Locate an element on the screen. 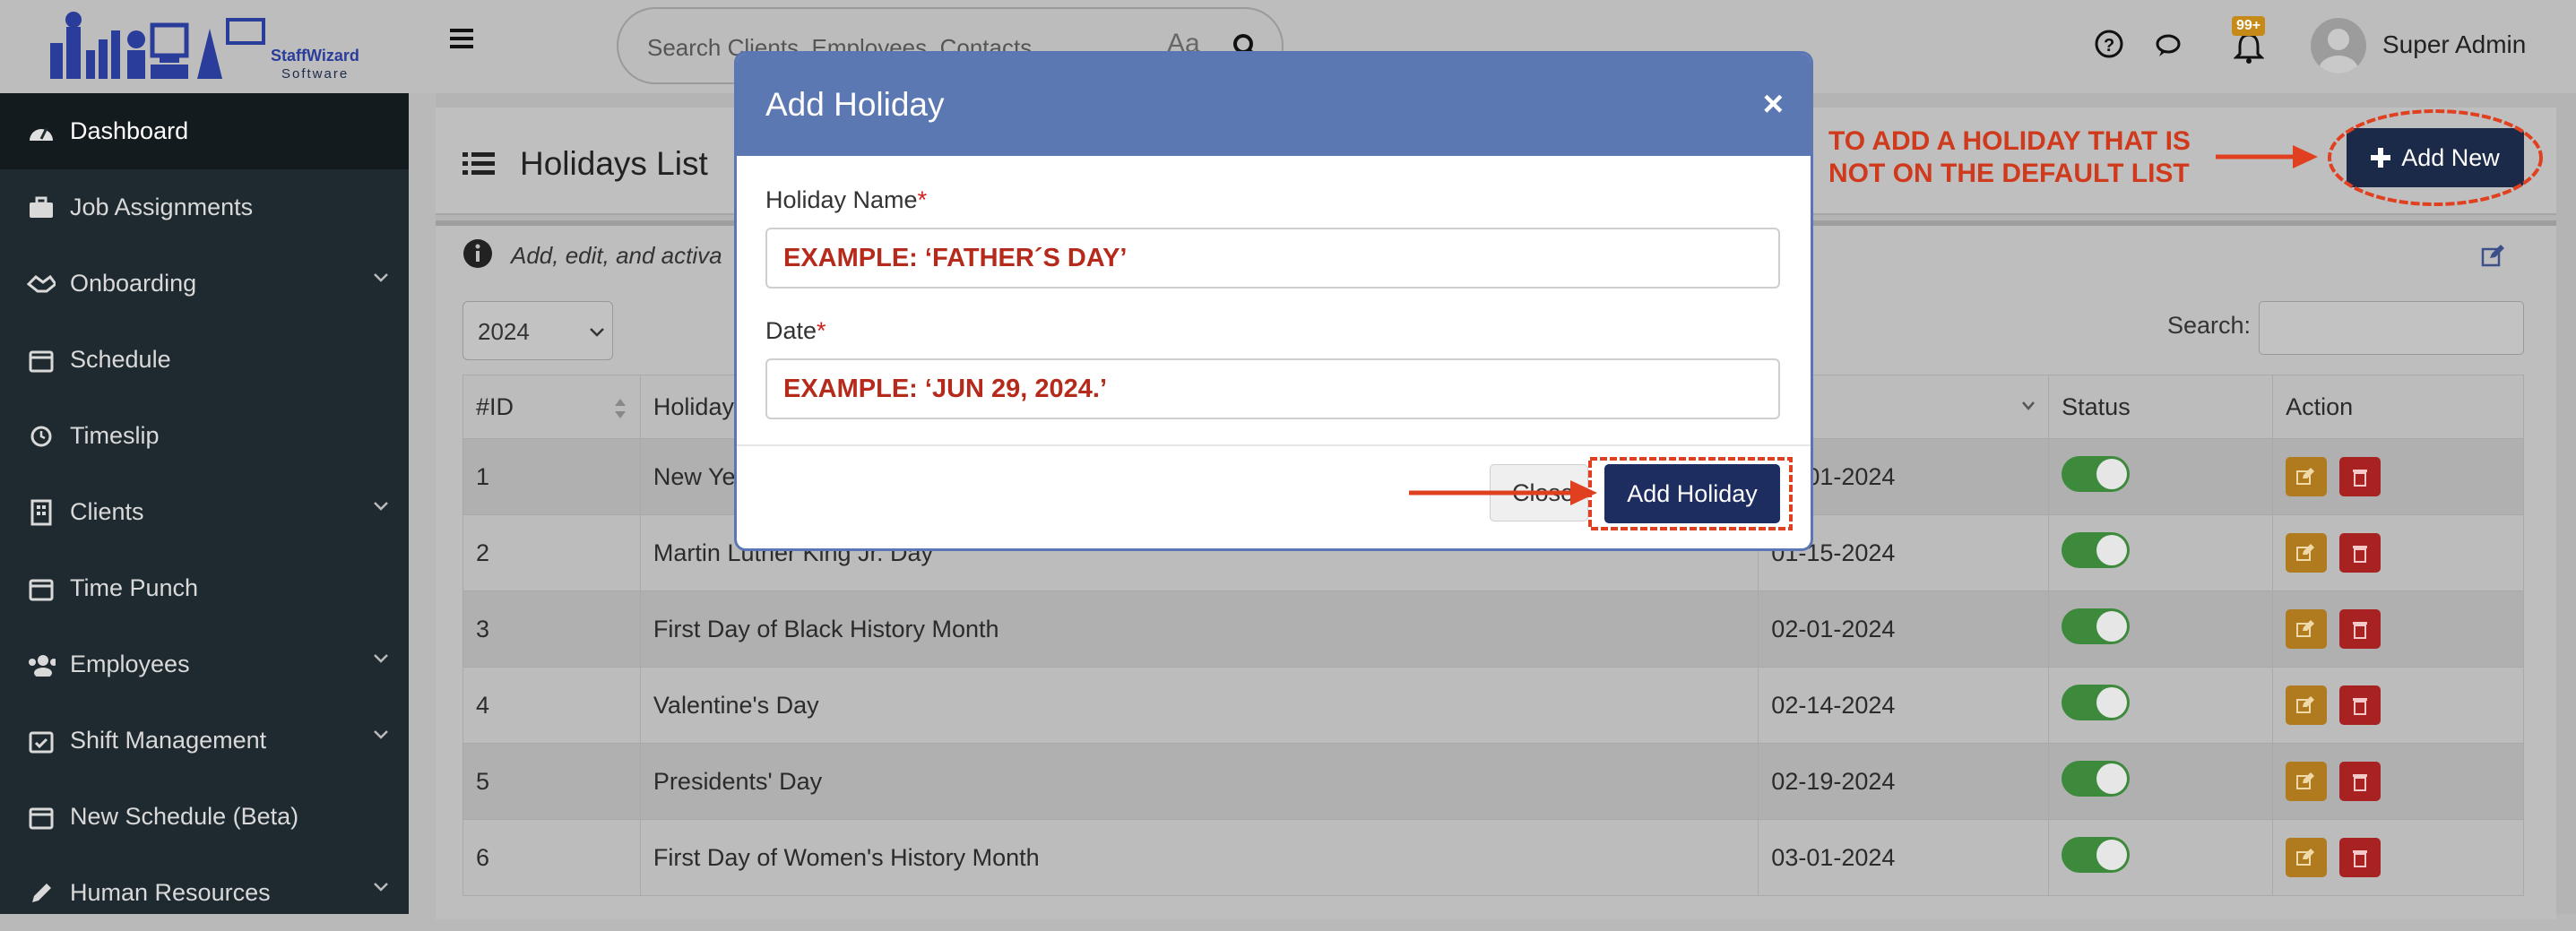 Image resolution: width=2576 pixels, height=931 pixels. cell-date: 02-14-2024 is located at coordinates (1904, 705).